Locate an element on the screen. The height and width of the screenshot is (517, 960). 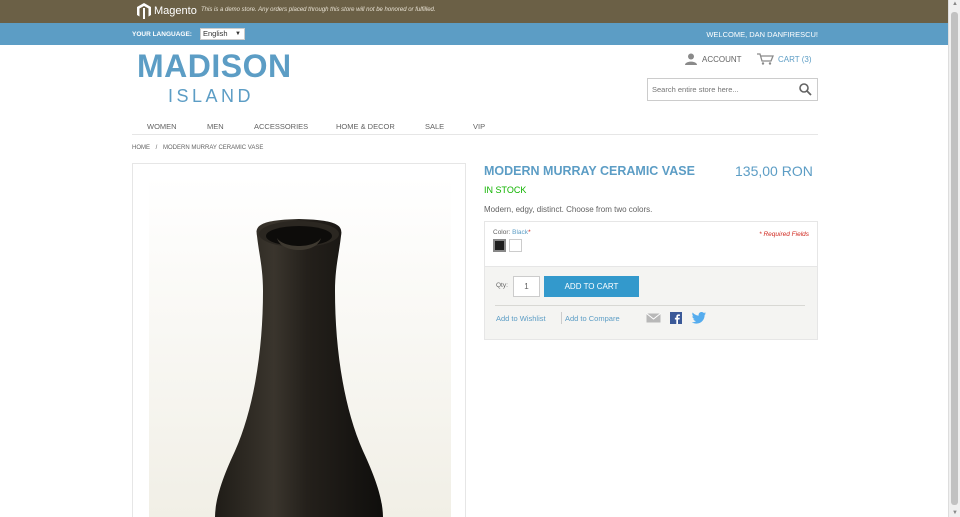
search-icon is located at coordinates (805, 89).